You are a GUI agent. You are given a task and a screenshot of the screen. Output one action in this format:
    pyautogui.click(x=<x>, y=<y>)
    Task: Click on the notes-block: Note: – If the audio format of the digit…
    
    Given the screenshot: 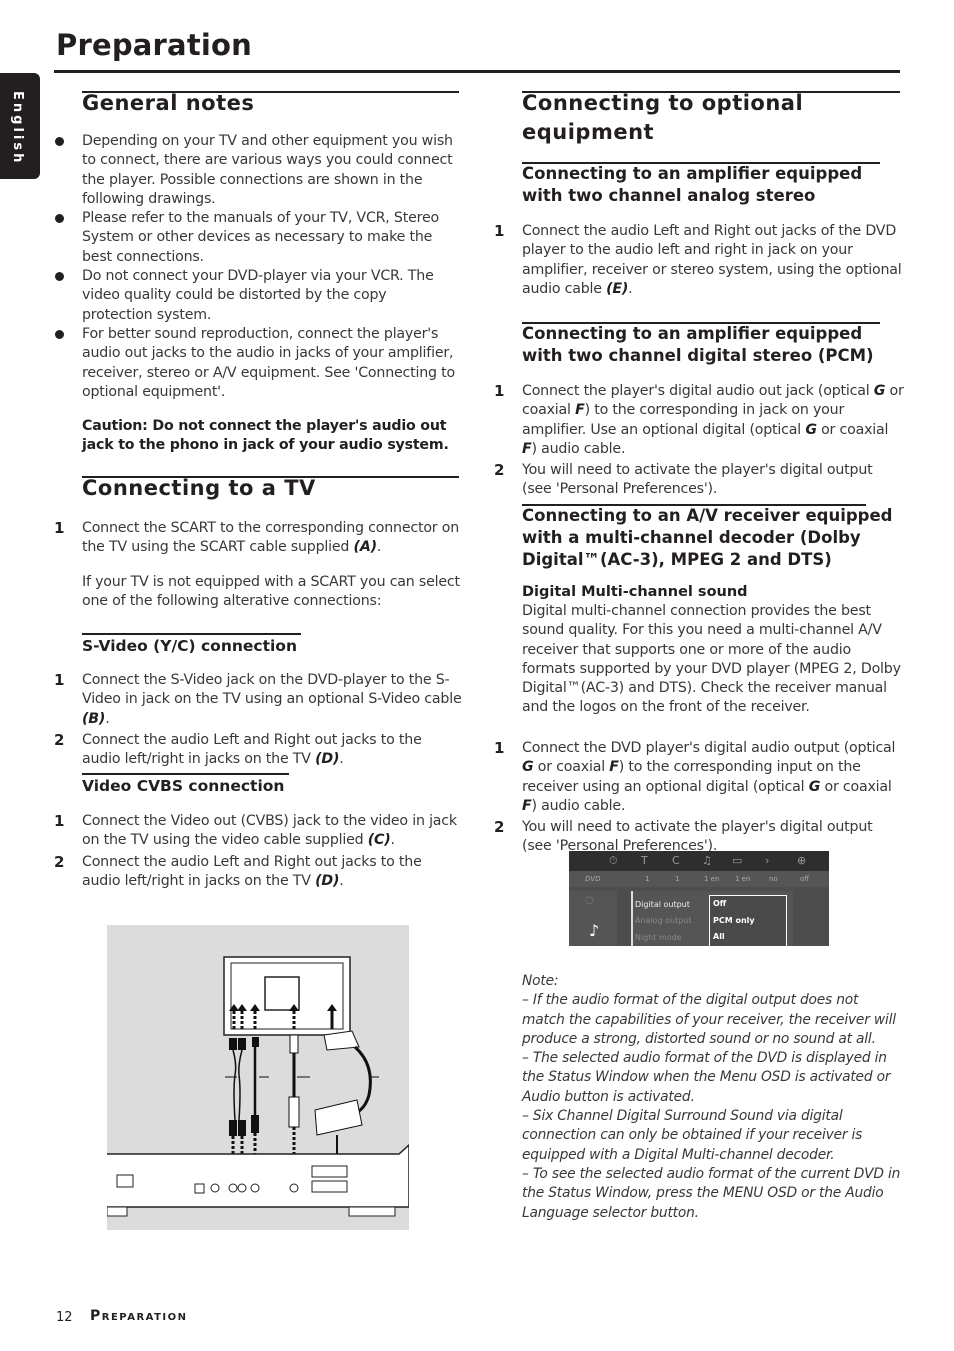 What is the action you would take?
    pyautogui.click(x=713, y=1097)
    